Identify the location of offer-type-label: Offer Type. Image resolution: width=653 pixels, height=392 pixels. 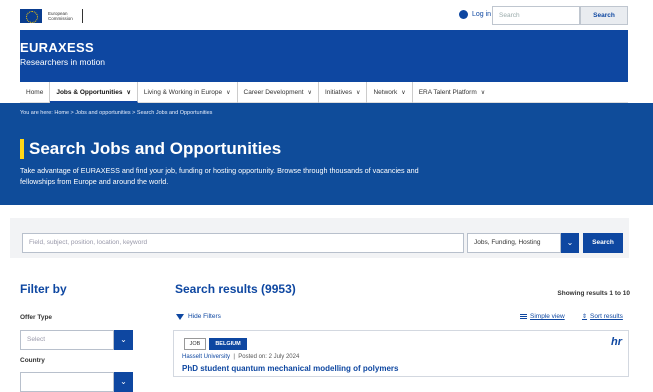
(36, 317).